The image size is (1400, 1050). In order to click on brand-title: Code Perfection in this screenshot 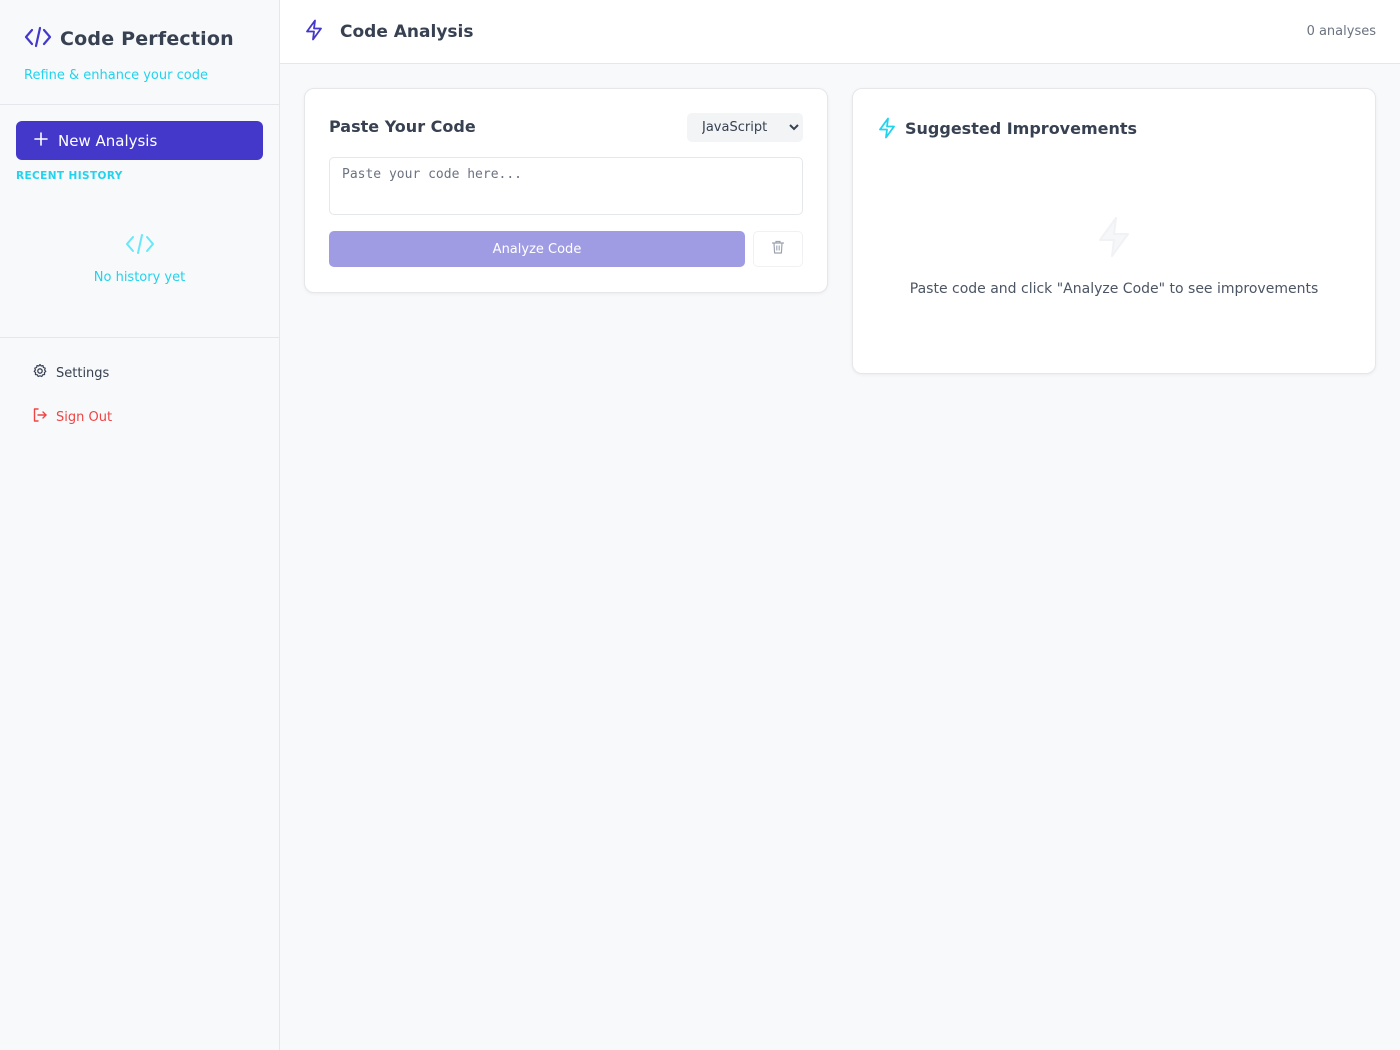, I will do `click(147, 39)`.